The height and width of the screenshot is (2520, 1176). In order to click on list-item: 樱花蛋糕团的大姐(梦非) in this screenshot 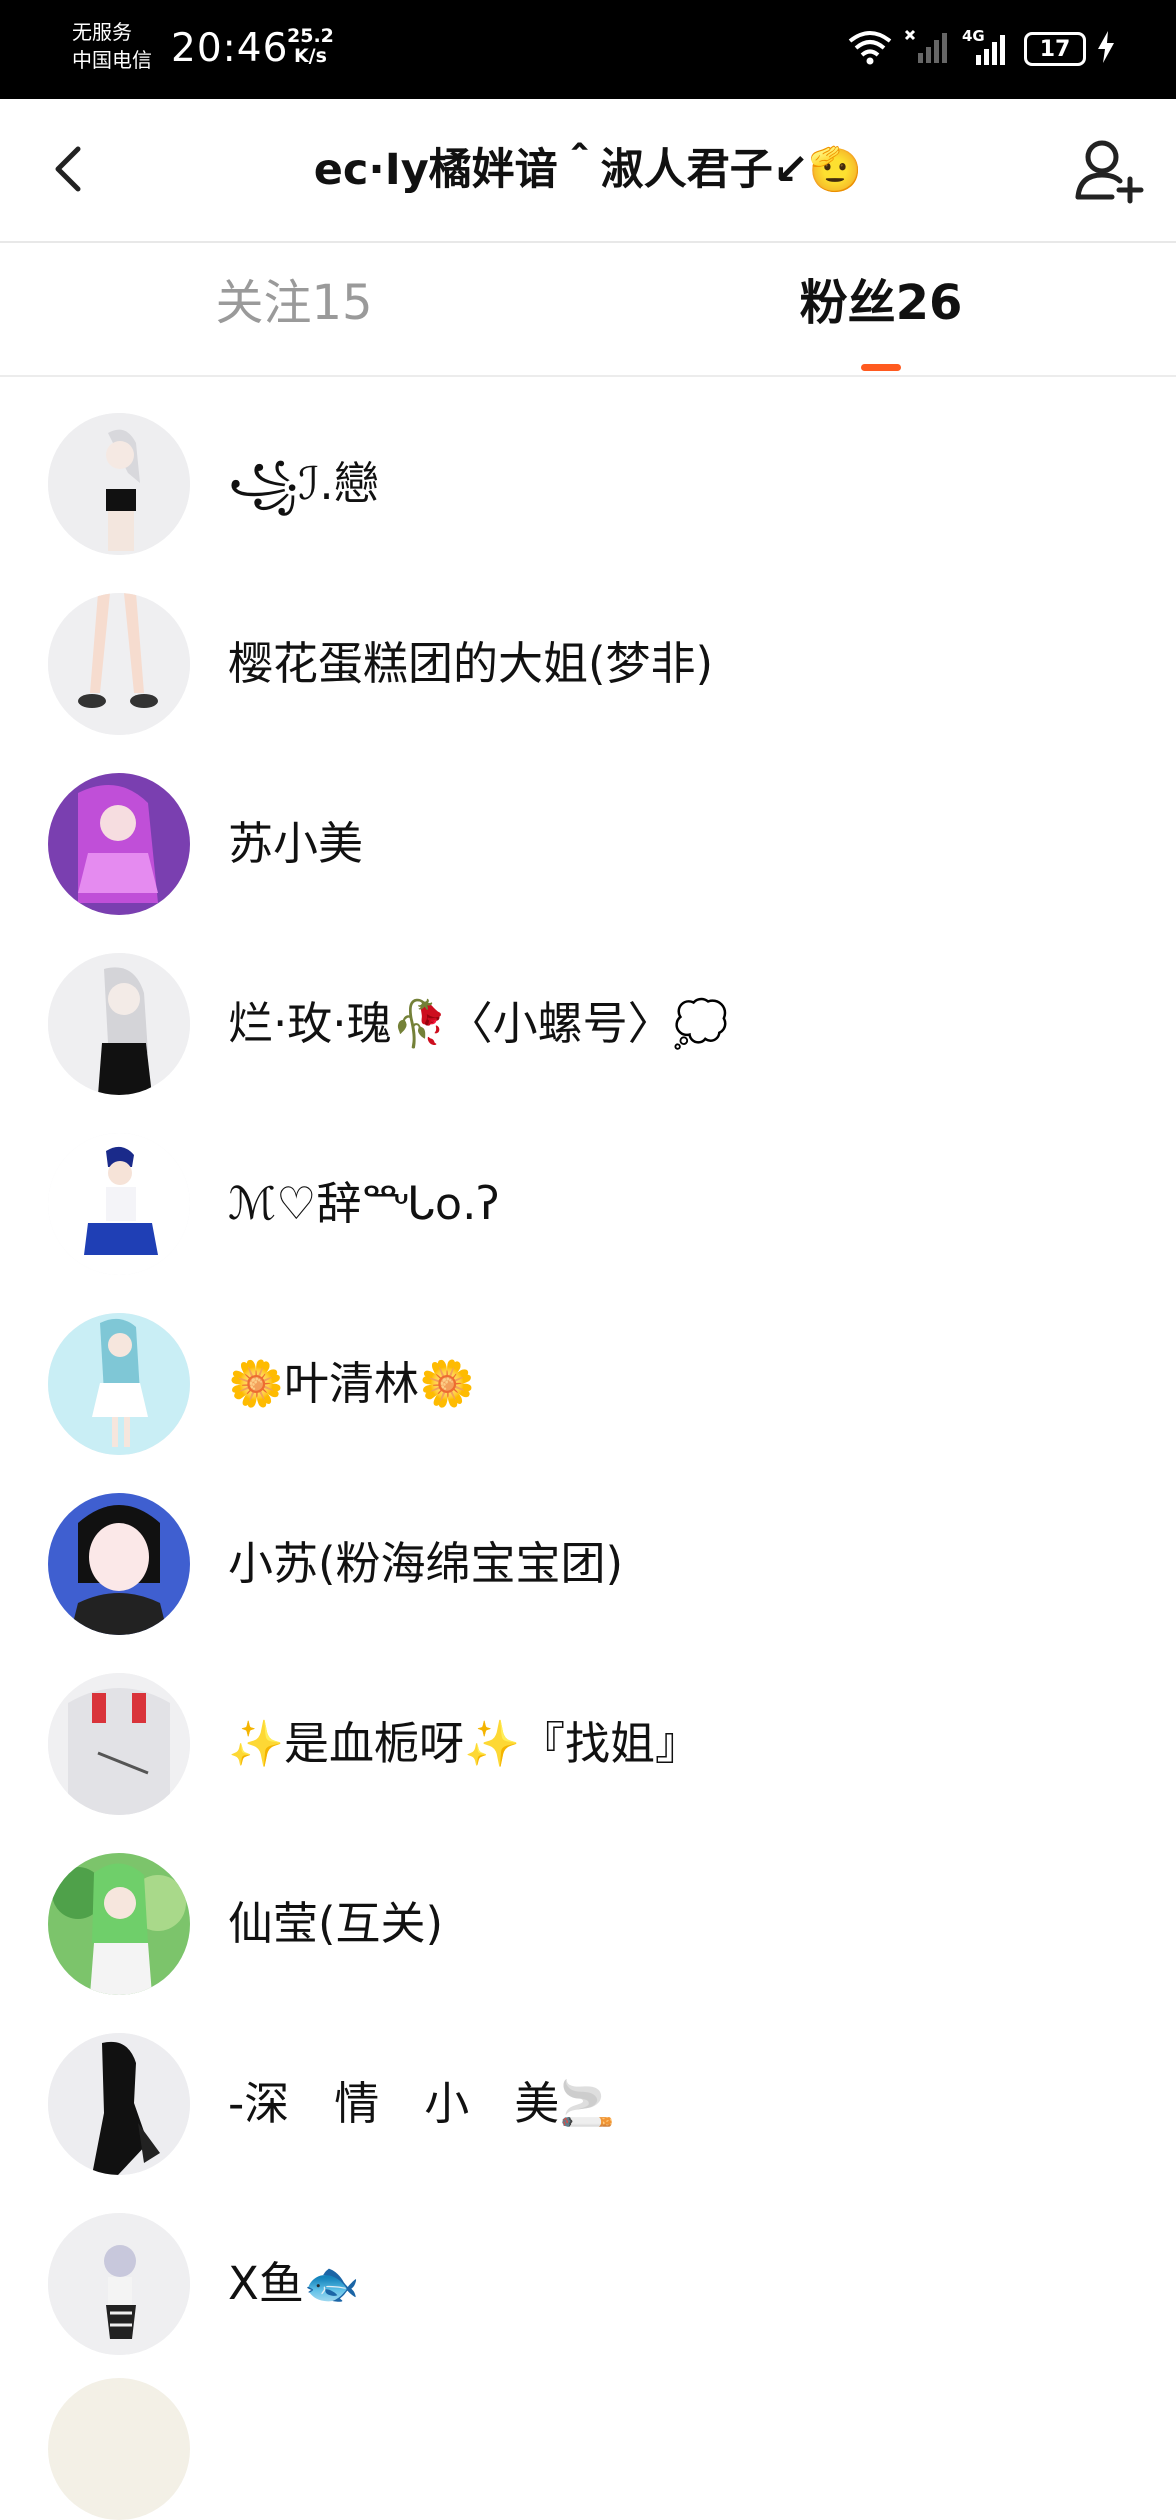, I will do `click(588, 647)`.